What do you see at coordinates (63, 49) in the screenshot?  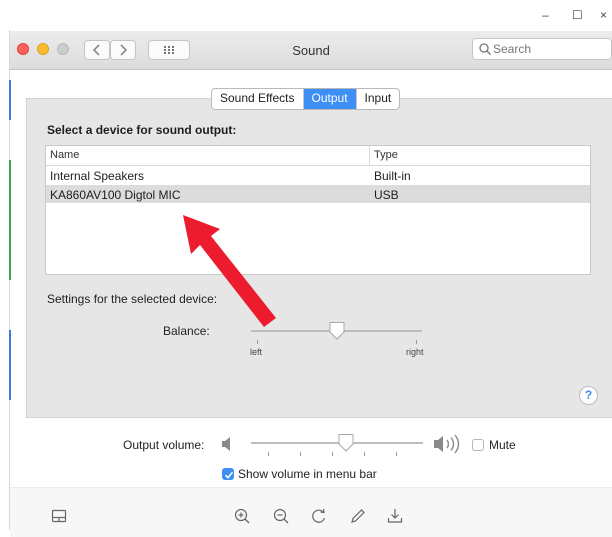 I see `zoom-traffic-light` at bounding box center [63, 49].